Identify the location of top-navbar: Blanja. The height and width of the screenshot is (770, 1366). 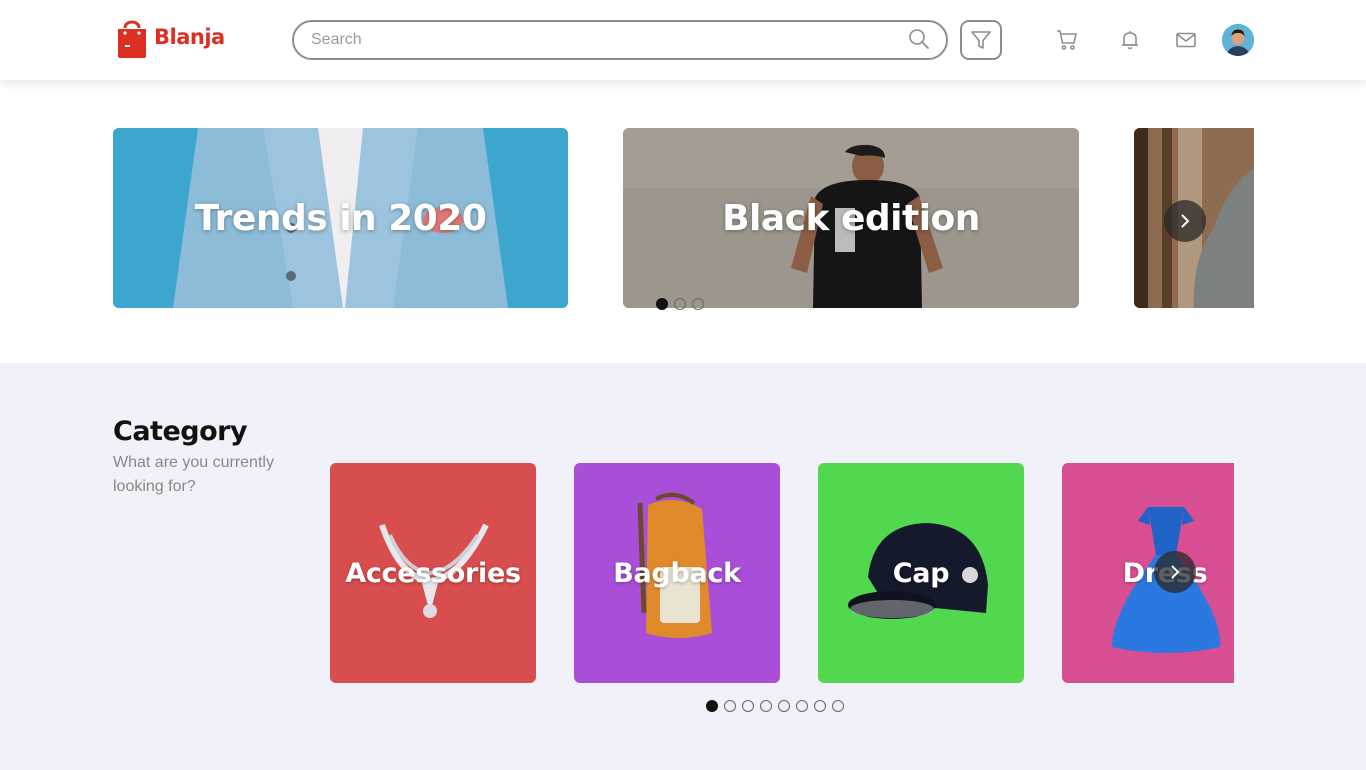
(683, 40).